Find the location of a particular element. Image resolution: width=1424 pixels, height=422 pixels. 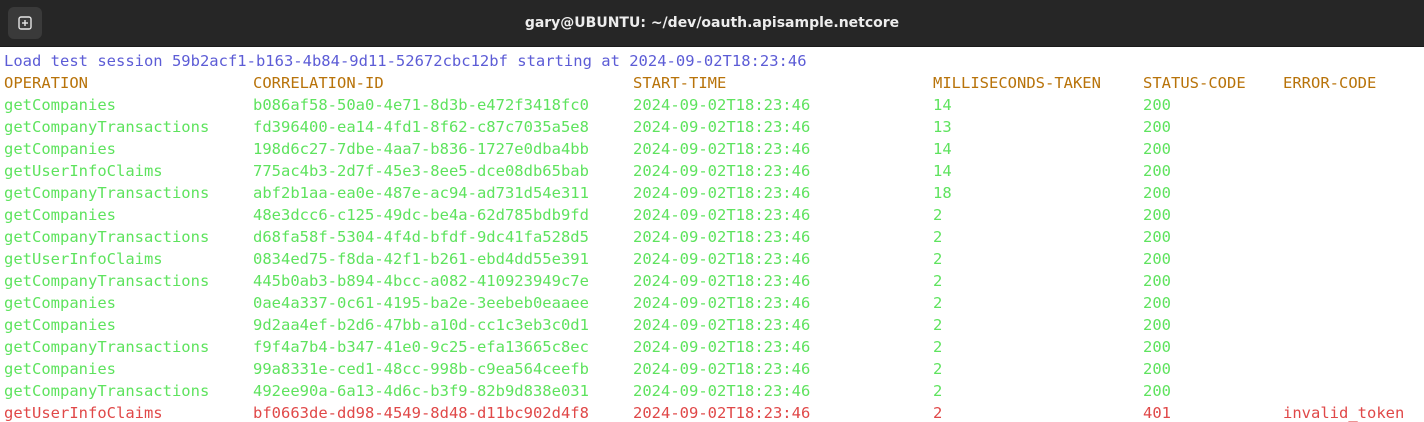

row-correlation-id: 198d6c27-7dbe-4aa7-b836-1727e0dba4bb is located at coordinates (421, 149).